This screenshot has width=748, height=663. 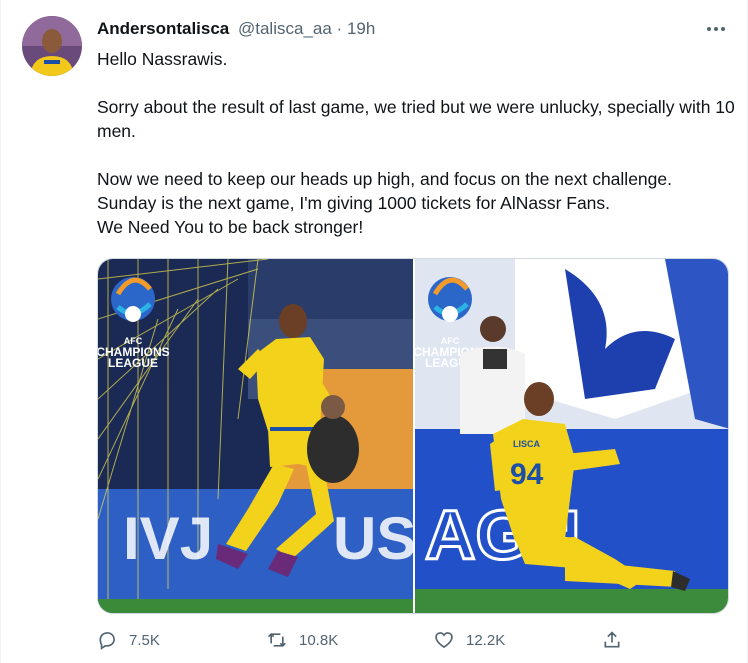 What do you see at coordinates (168, 538) in the screenshot?
I see `svg-text: IVJ` at bounding box center [168, 538].